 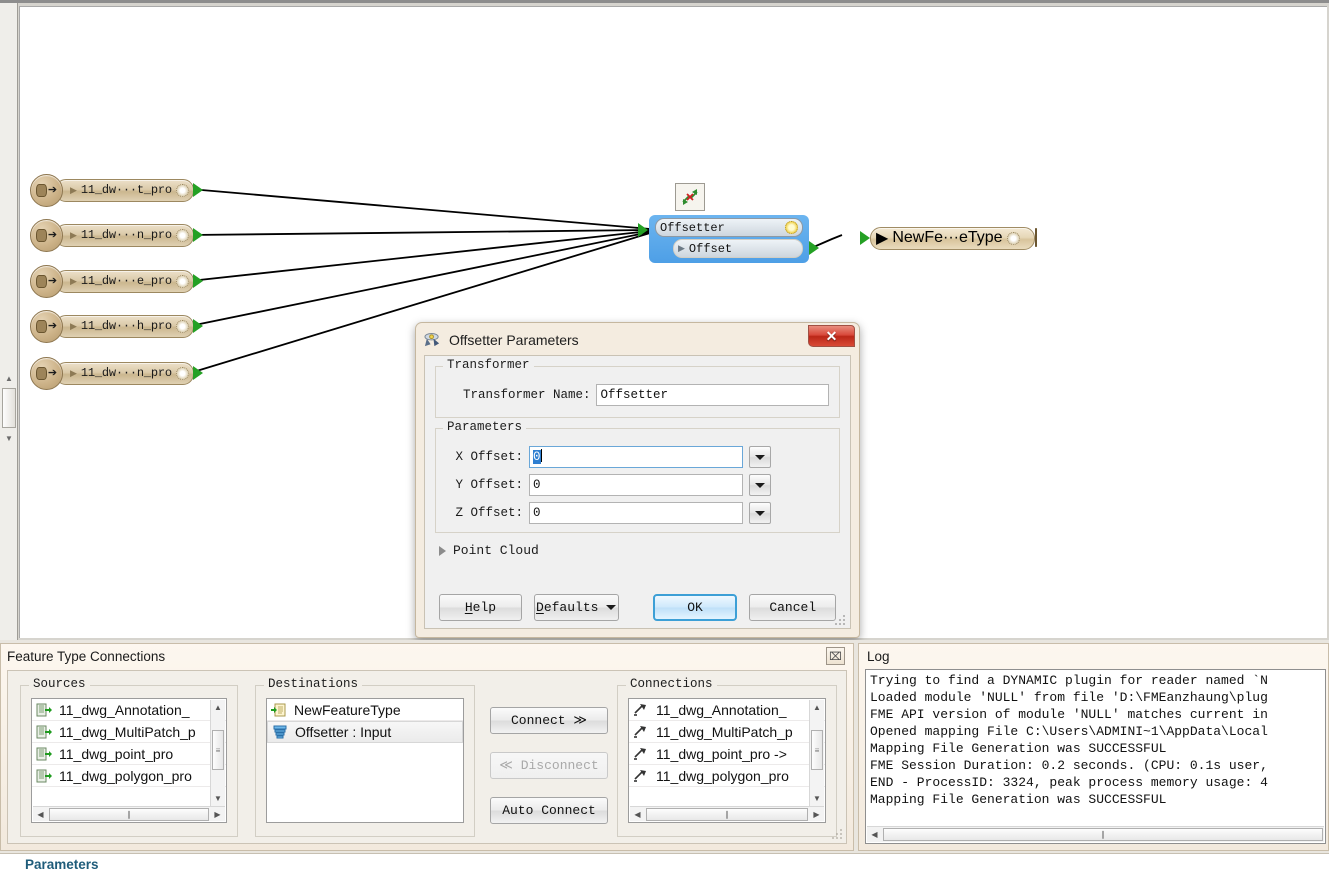 I want to click on z-offset-label: Z Offset:, so click(x=489, y=513).